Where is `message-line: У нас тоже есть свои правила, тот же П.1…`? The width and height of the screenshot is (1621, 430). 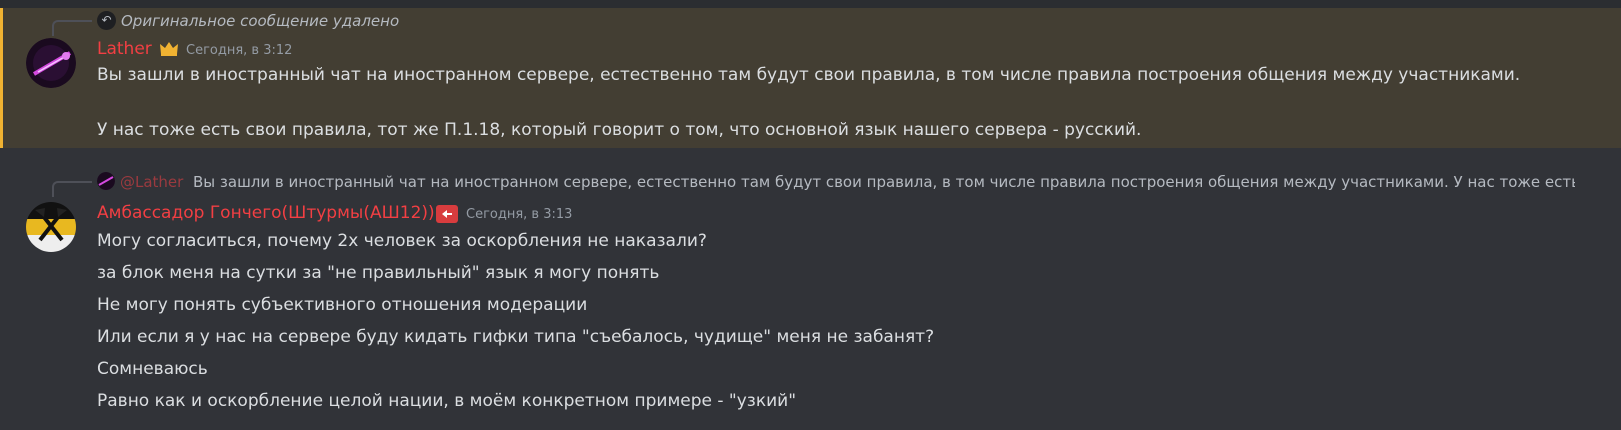
message-line: У нас тоже есть свои правила, тот же П.1… is located at coordinates (619, 130).